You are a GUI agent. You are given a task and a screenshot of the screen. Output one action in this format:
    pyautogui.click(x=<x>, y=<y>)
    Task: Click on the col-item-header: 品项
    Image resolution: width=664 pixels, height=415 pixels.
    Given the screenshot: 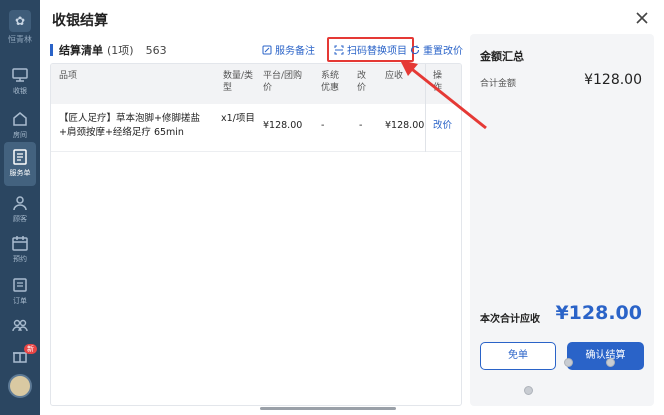 What is the action you would take?
    pyautogui.click(x=68, y=76)
    